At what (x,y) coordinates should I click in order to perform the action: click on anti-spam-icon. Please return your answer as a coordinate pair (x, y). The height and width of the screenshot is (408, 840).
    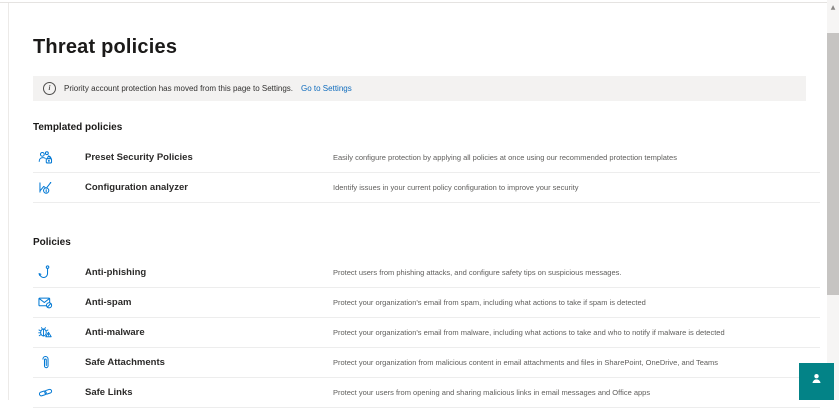
    Looking at the image, I should click on (59, 302).